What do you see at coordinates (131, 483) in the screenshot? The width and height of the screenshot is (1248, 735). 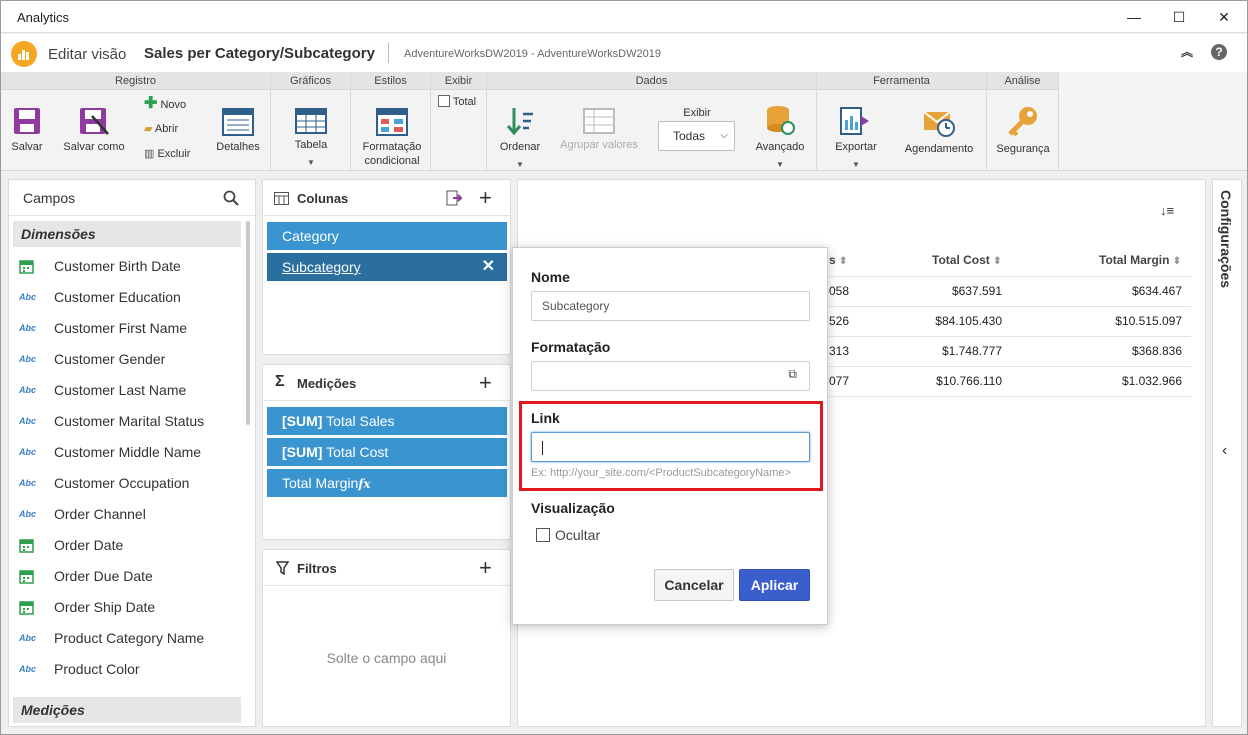 I see `field-item: Abc Customer Occupation` at bounding box center [131, 483].